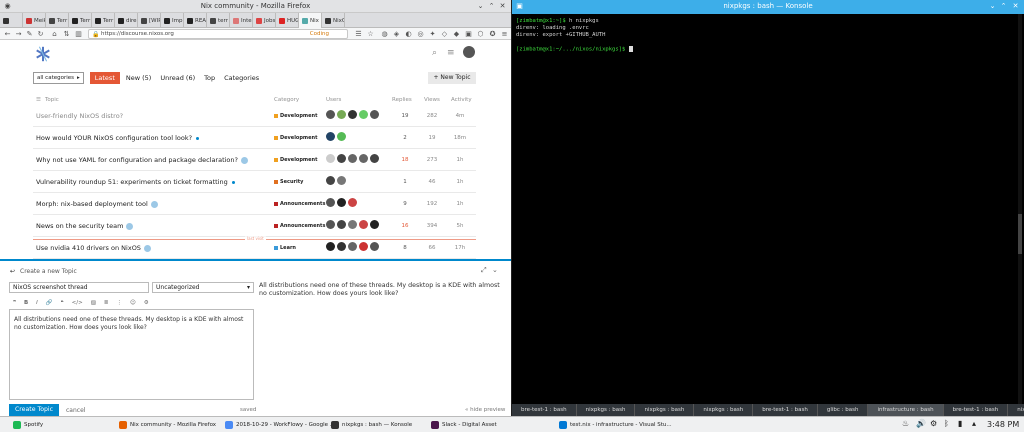  What do you see at coordinates (444, 34) in the screenshot?
I see `extension-icon: ◇` at bounding box center [444, 34].